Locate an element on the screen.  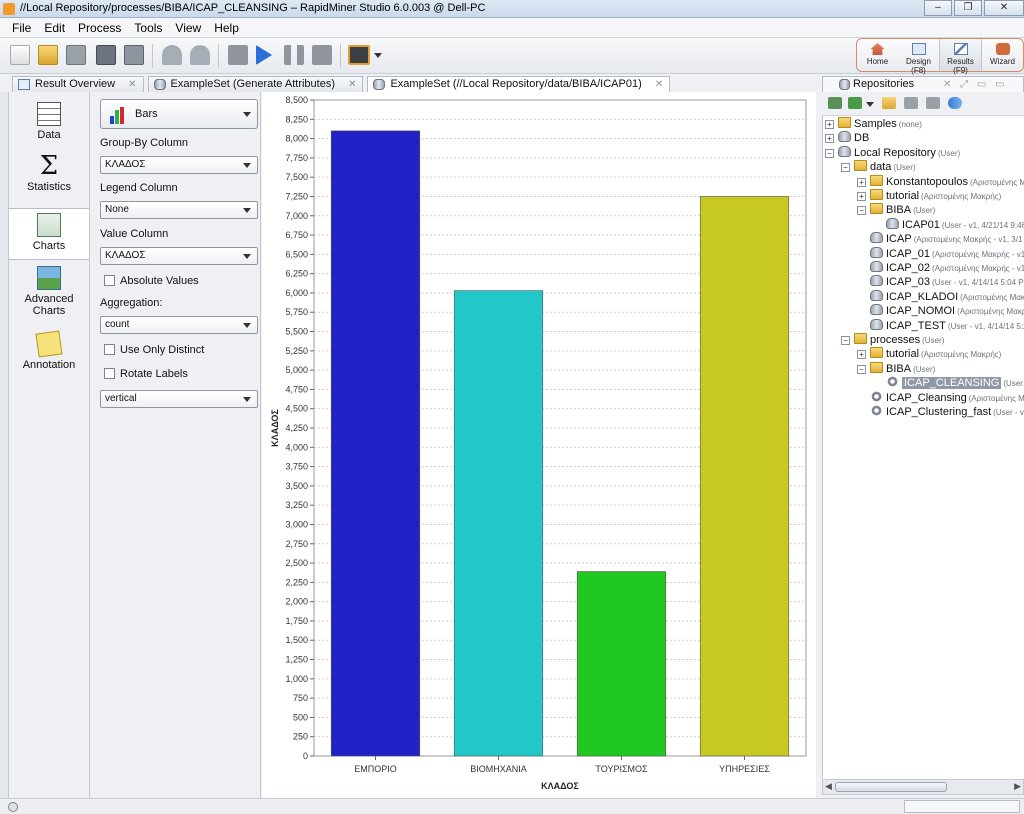
tree-node: − processes (User) is located at coordinates (892, 340).